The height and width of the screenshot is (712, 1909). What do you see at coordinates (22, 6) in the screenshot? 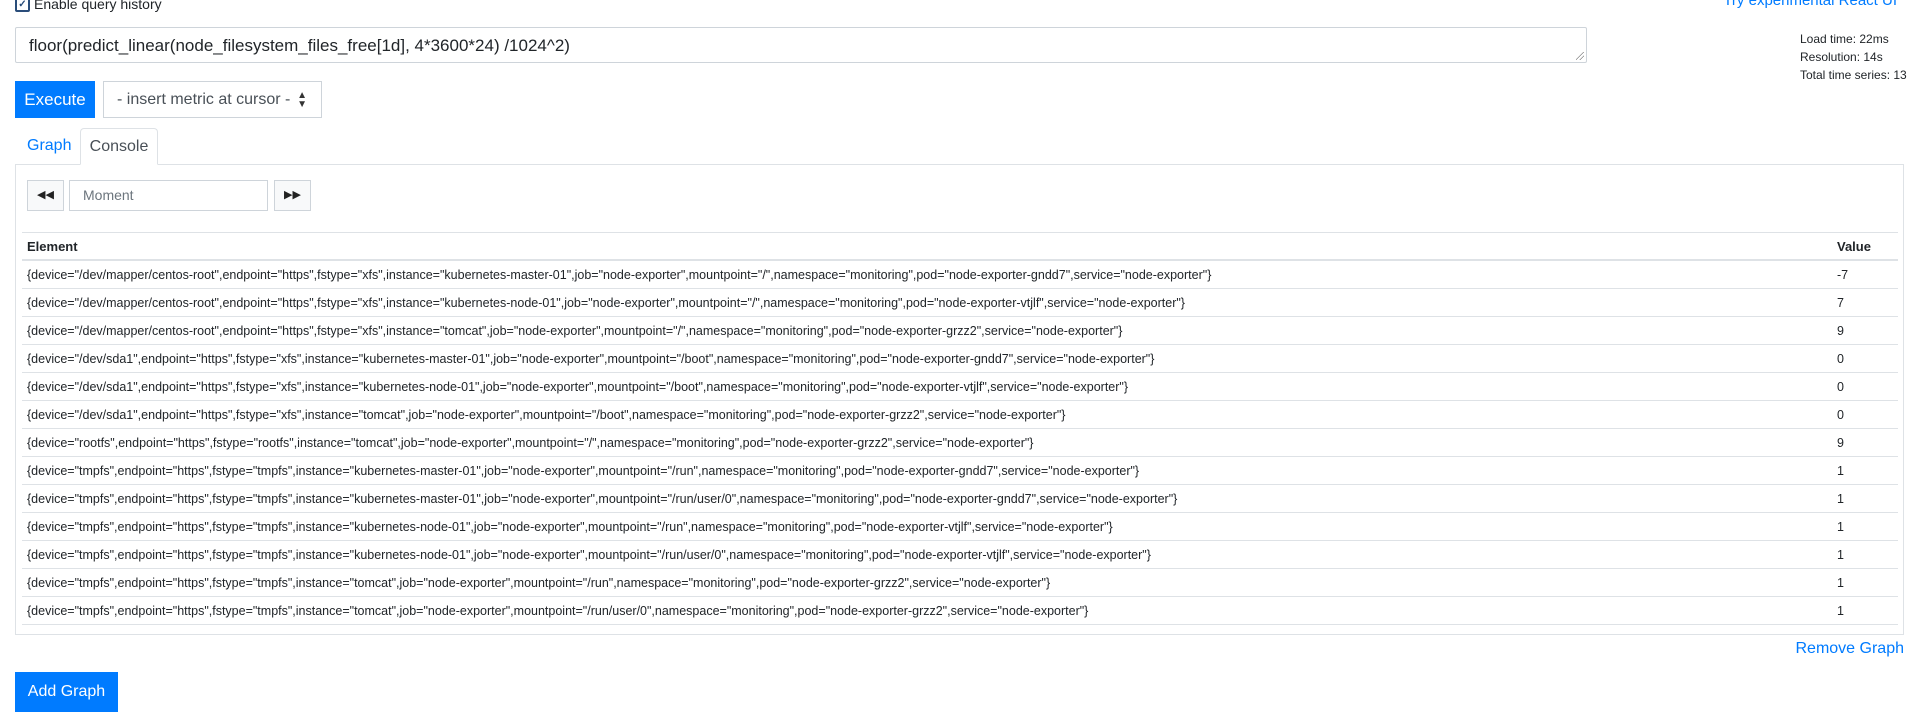
I see `checkbox-checked-icon: ✓` at bounding box center [22, 6].